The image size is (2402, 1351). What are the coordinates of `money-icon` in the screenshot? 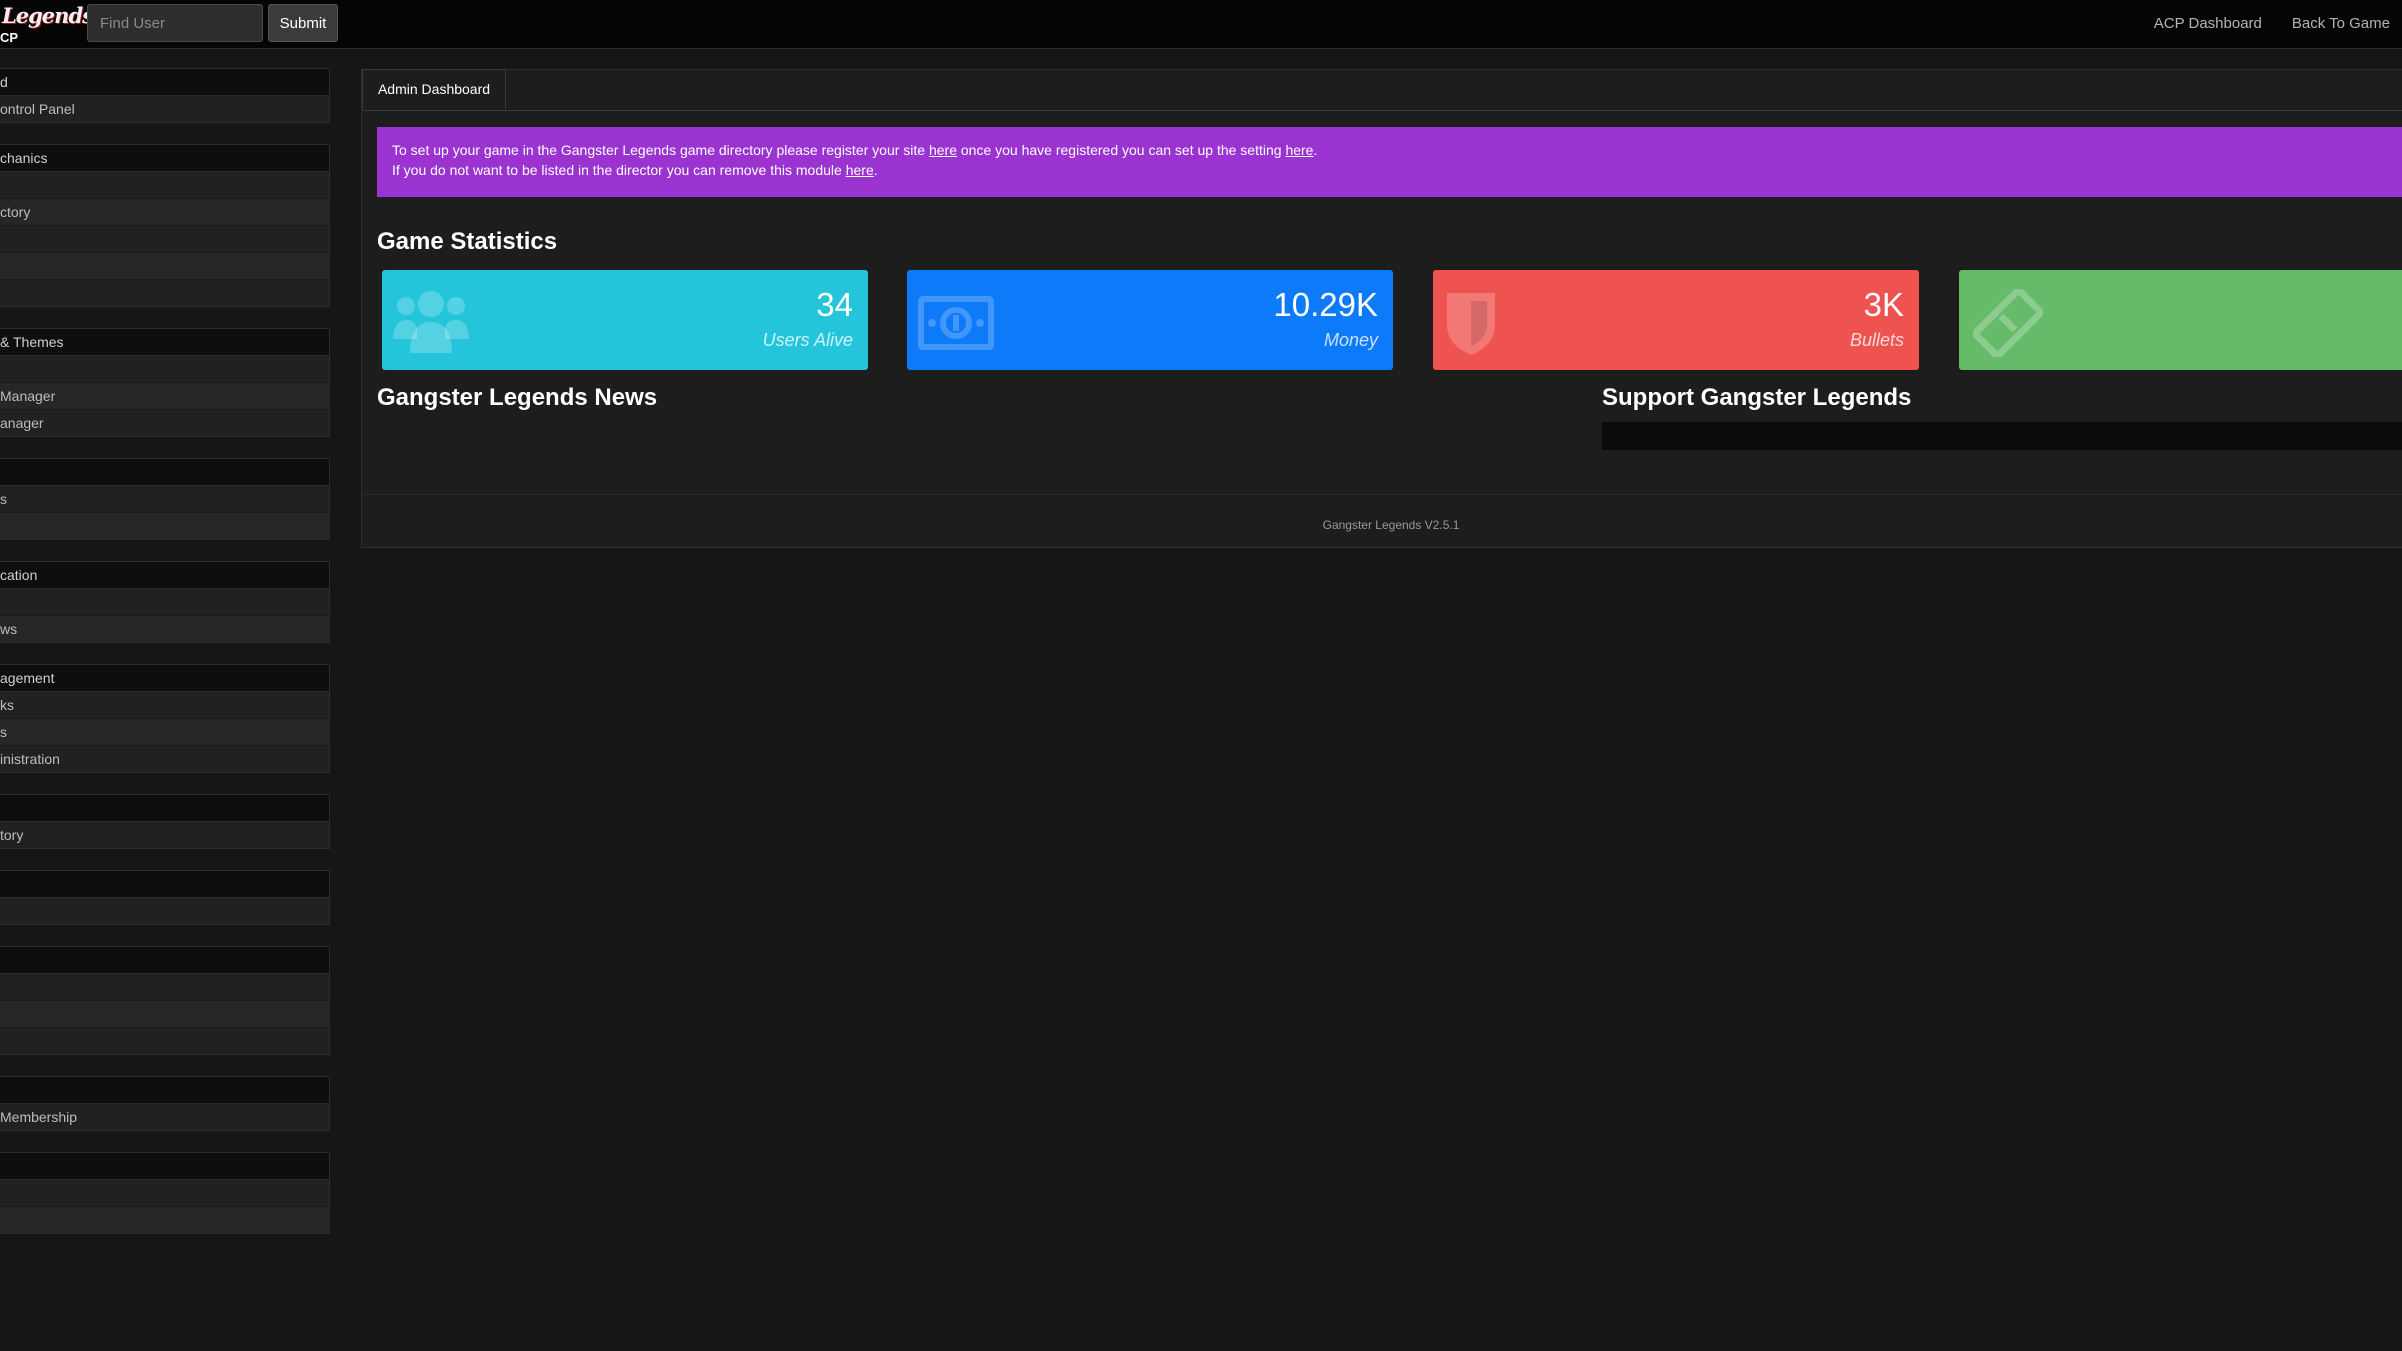 It's located at (956, 323).